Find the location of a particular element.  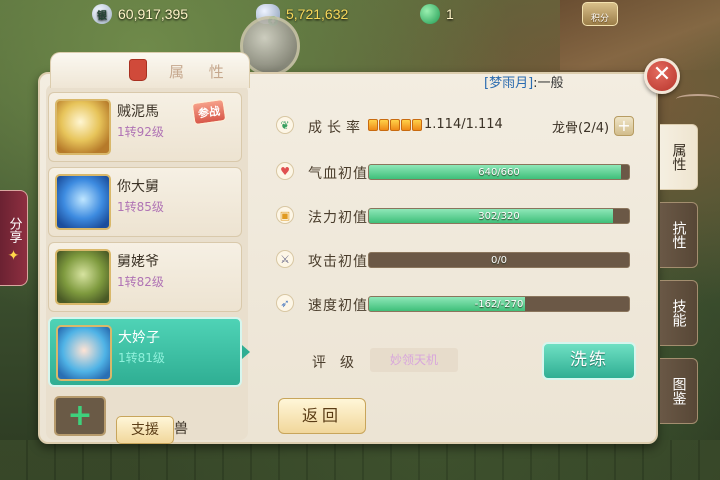

pet-name: 大妗子 is located at coordinates (139, 338).